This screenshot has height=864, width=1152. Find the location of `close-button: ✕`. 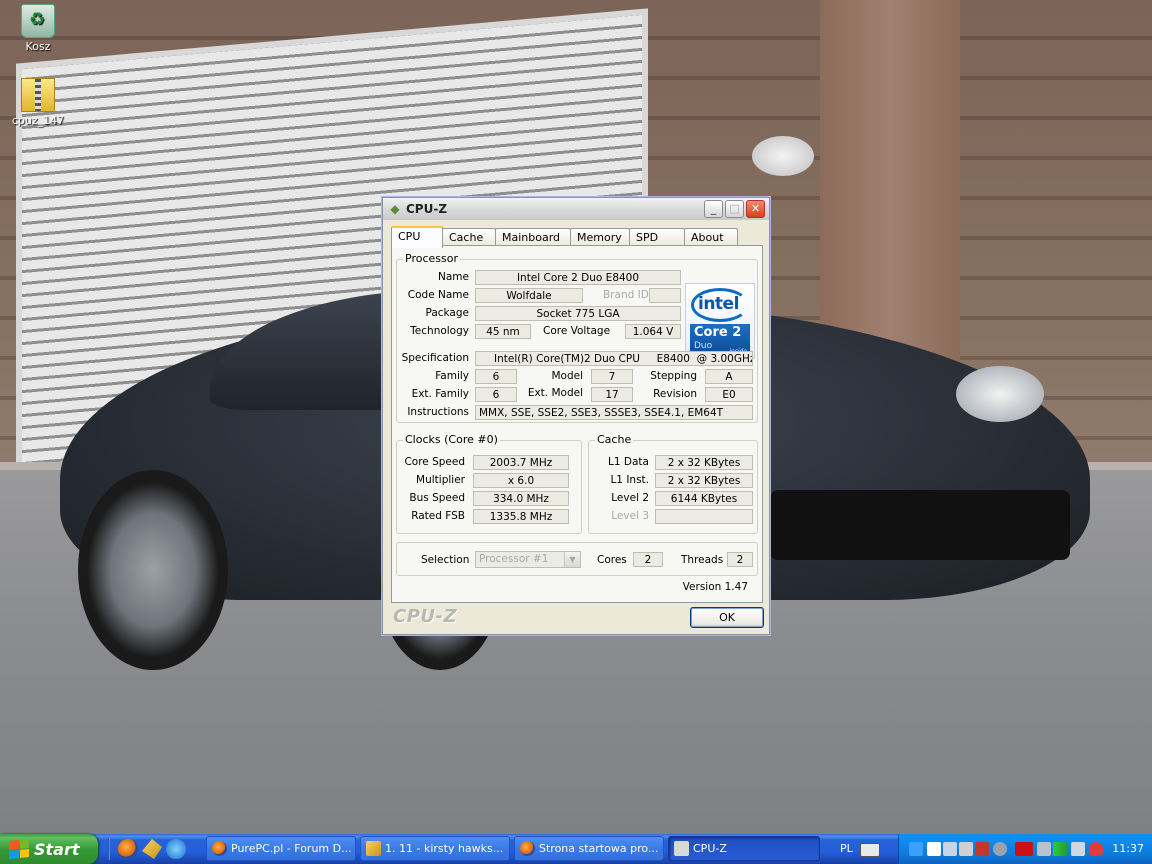

close-button: ✕ is located at coordinates (755, 209).